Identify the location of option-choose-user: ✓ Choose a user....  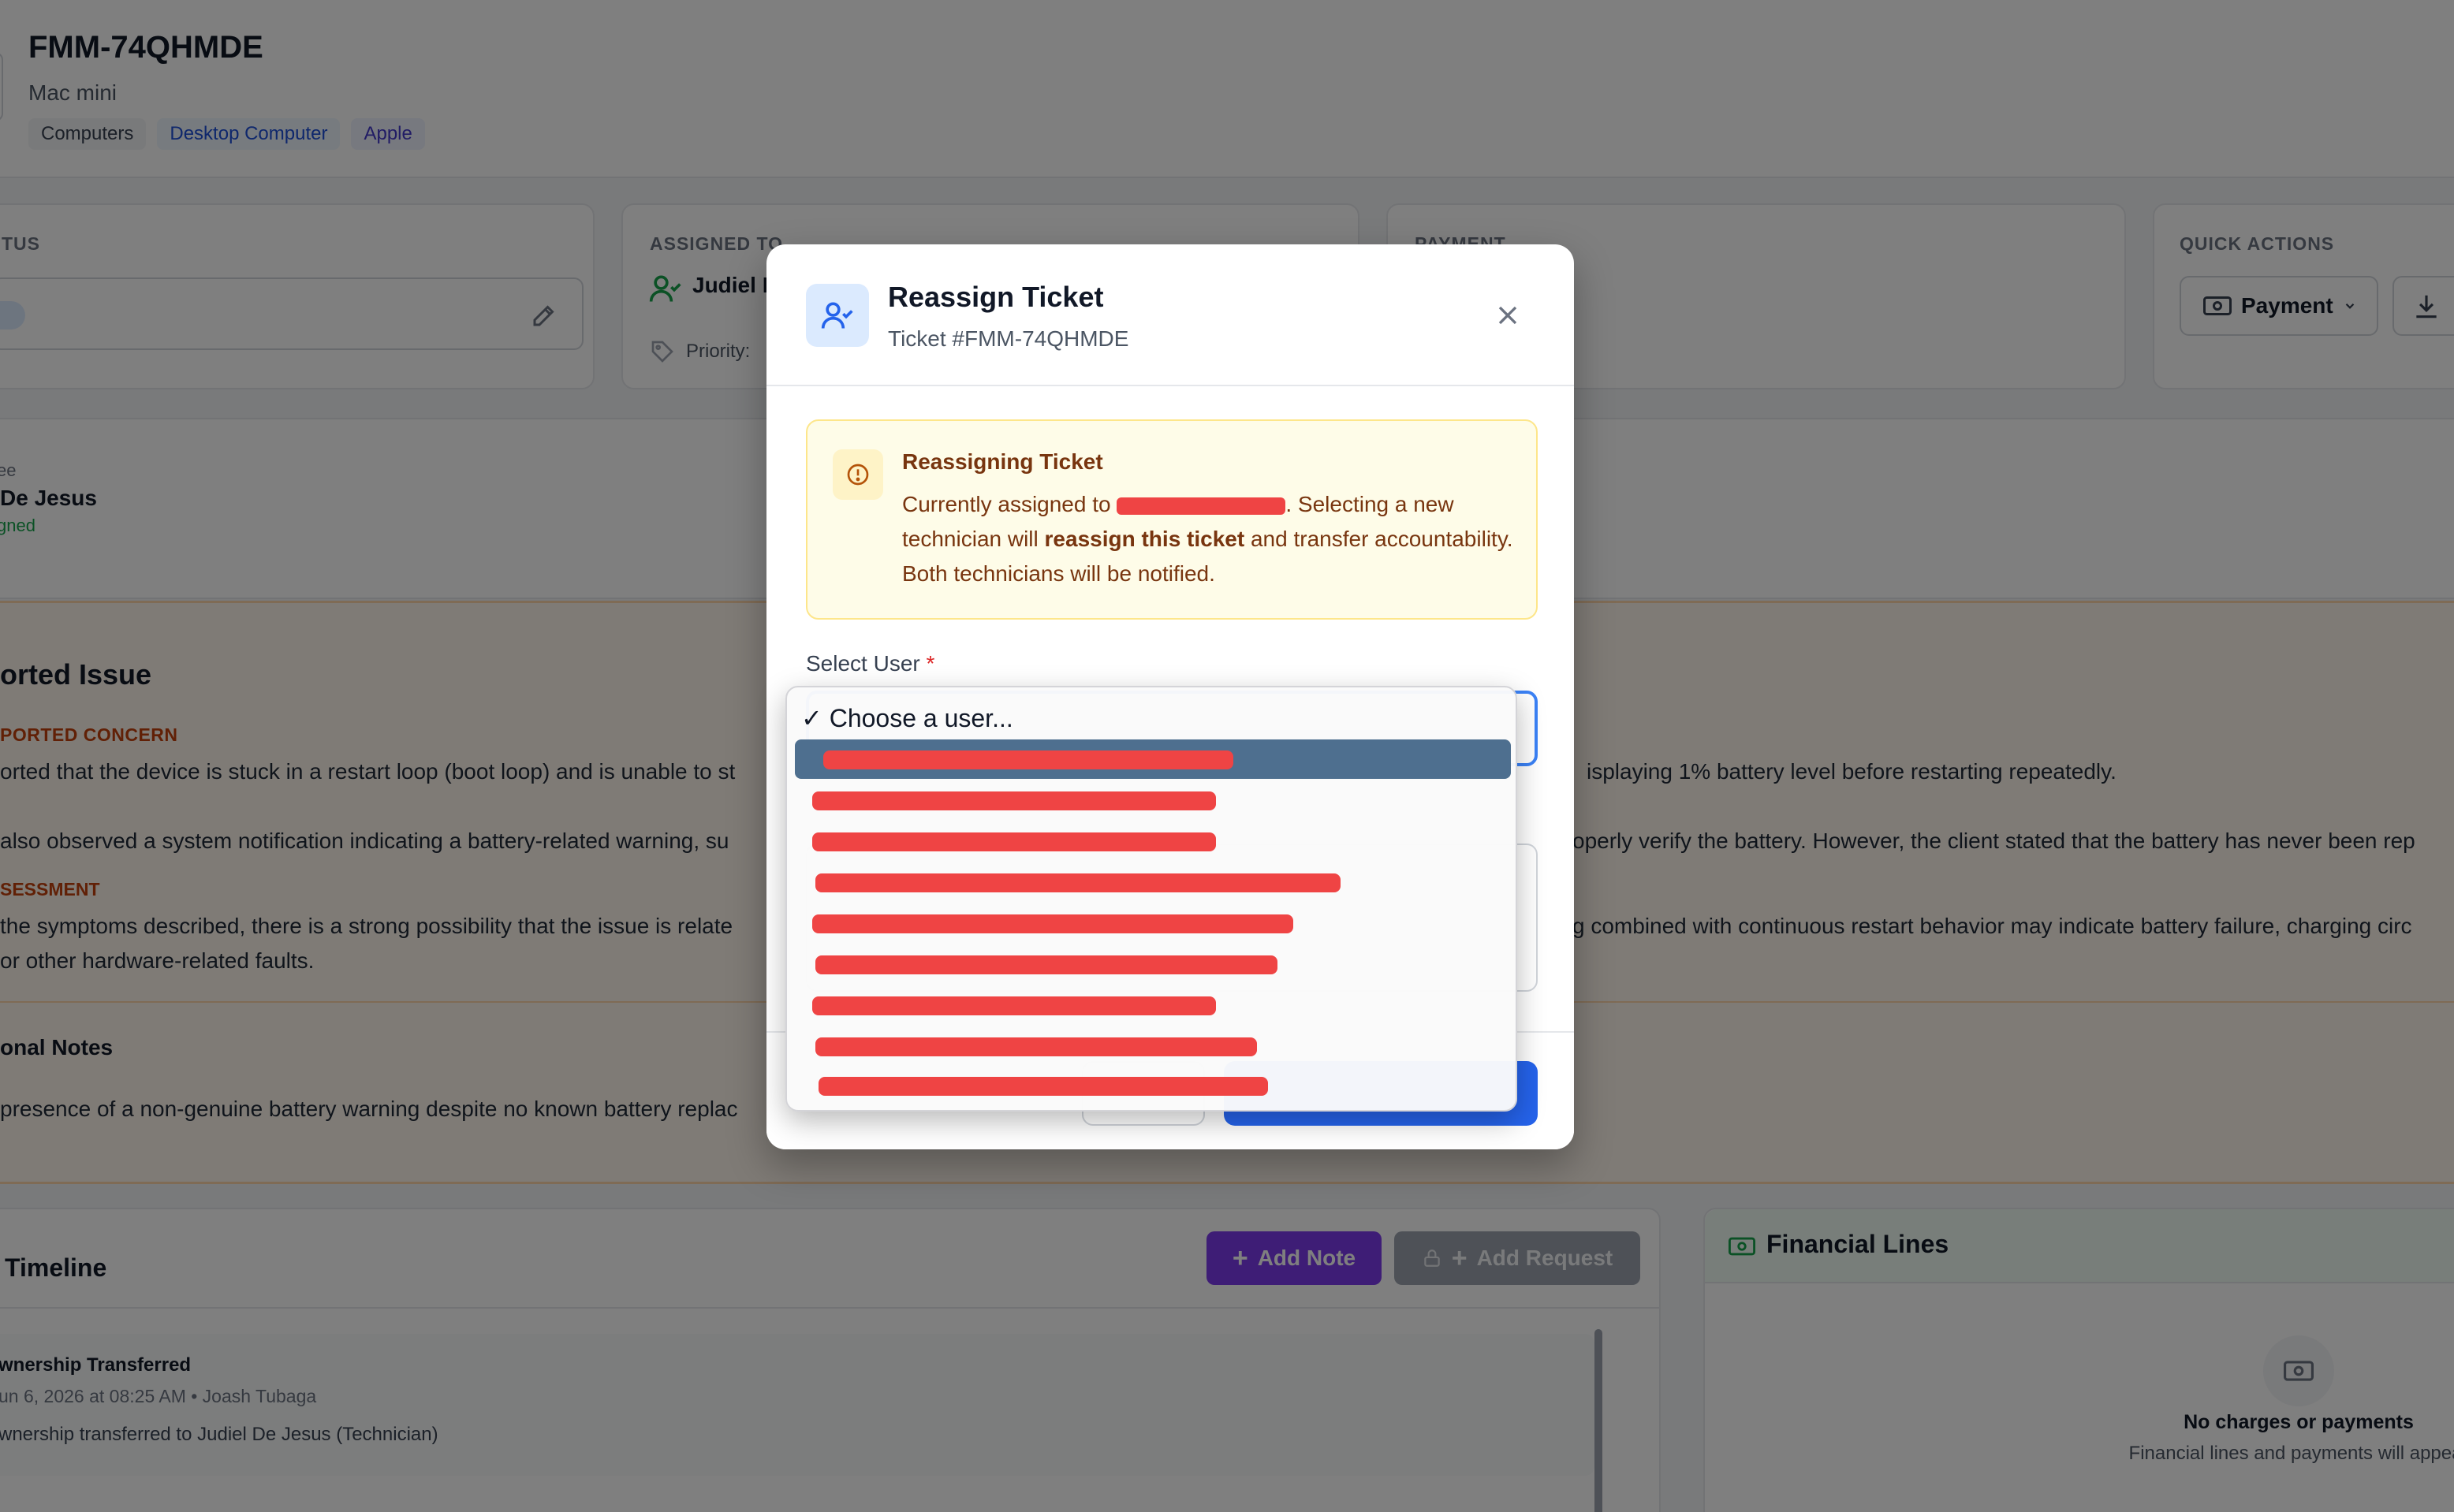
(907, 718).